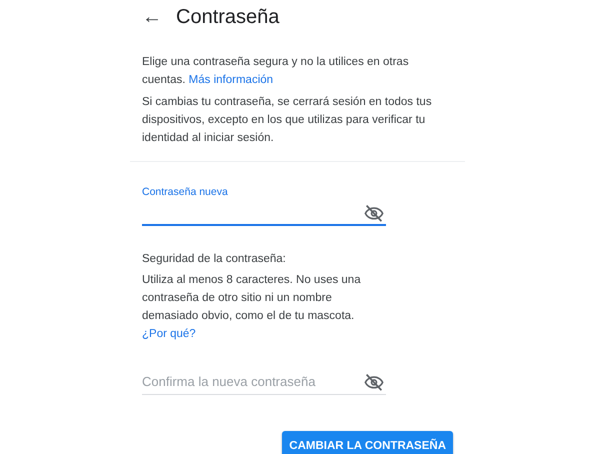 The image size is (594, 454). Describe the element at coordinates (367, 442) in the screenshot. I see `change-password-button: CAMBIAR LA CONTRASEÑA` at that location.